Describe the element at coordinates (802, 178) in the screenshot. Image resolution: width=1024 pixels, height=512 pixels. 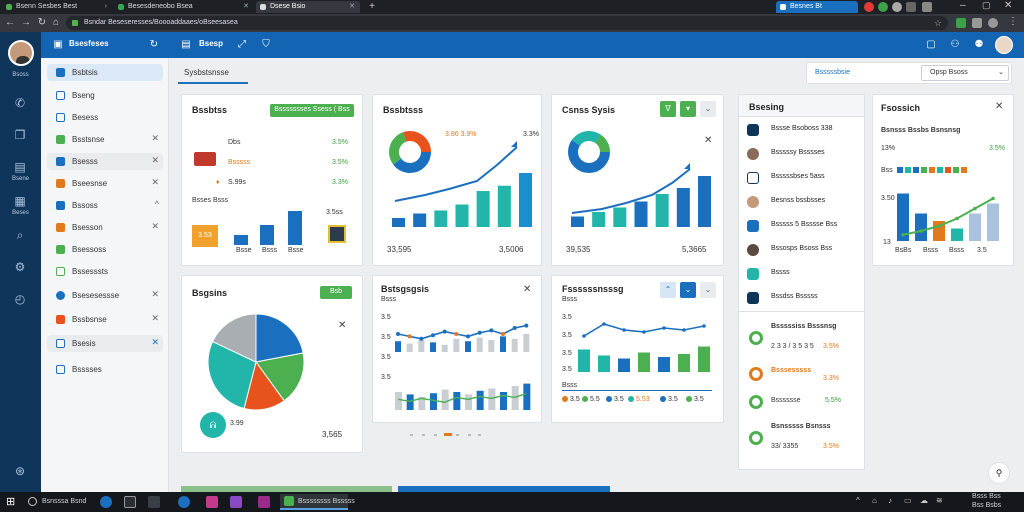
I see `list-item: Bsssssbses 5ass` at that location.